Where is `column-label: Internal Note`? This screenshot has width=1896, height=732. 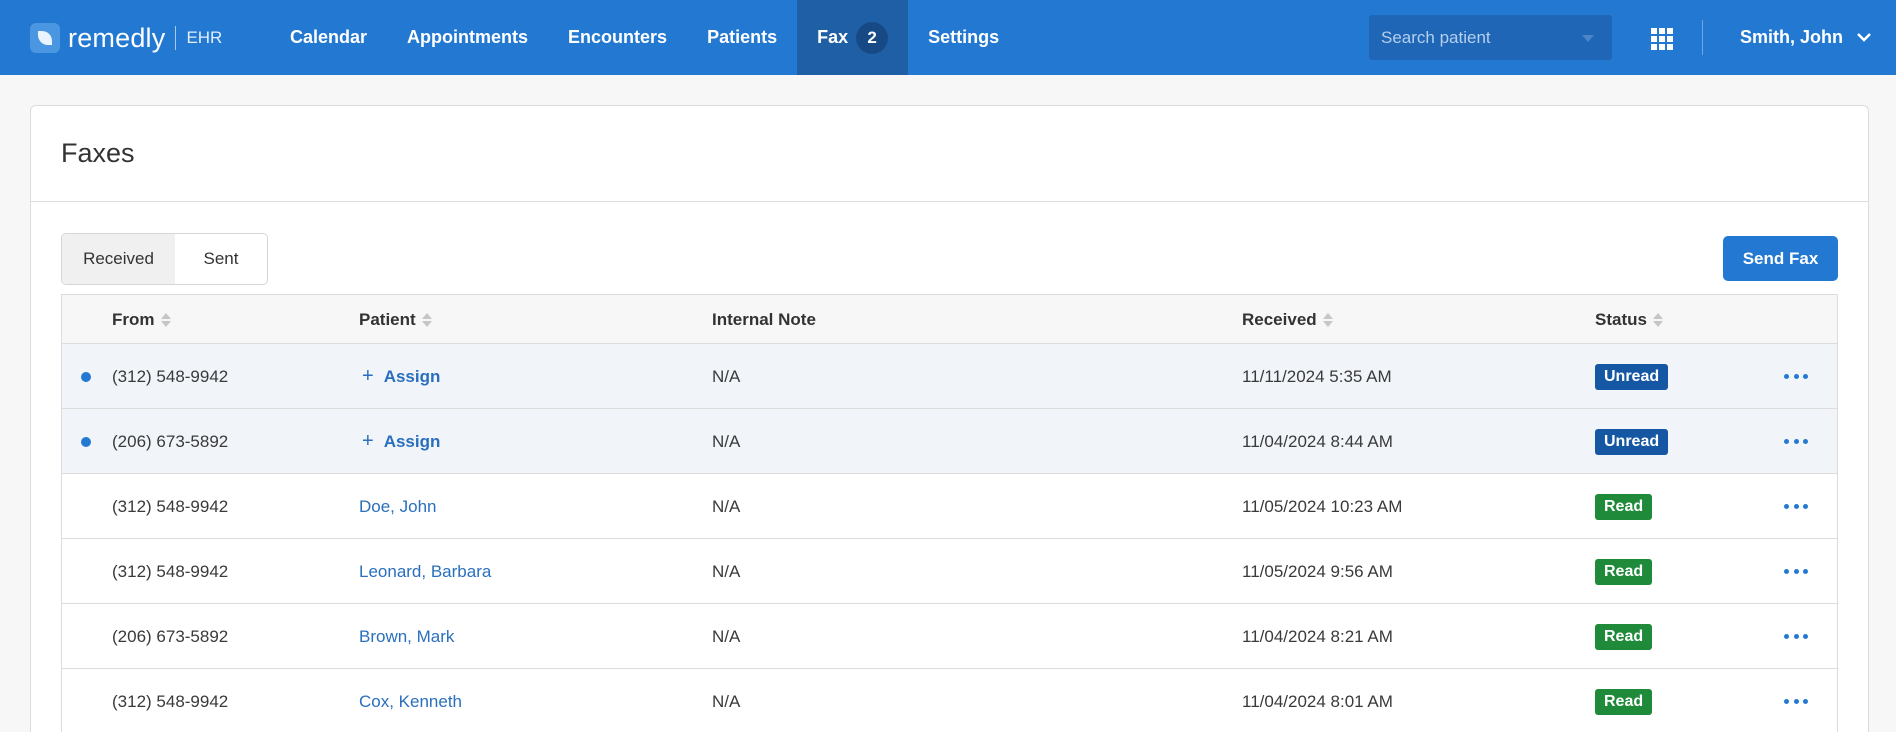
column-label: Internal Note is located at coordinates (764, 319).